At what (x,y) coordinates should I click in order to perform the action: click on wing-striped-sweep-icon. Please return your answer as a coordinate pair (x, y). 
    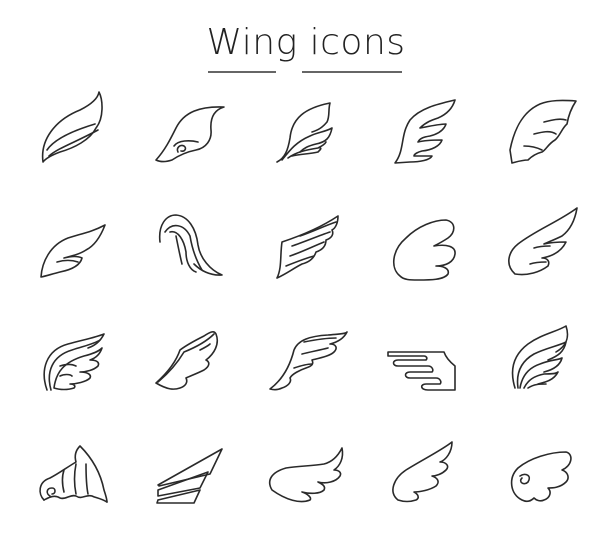
    Looking at the image, I should click on (308, 361).